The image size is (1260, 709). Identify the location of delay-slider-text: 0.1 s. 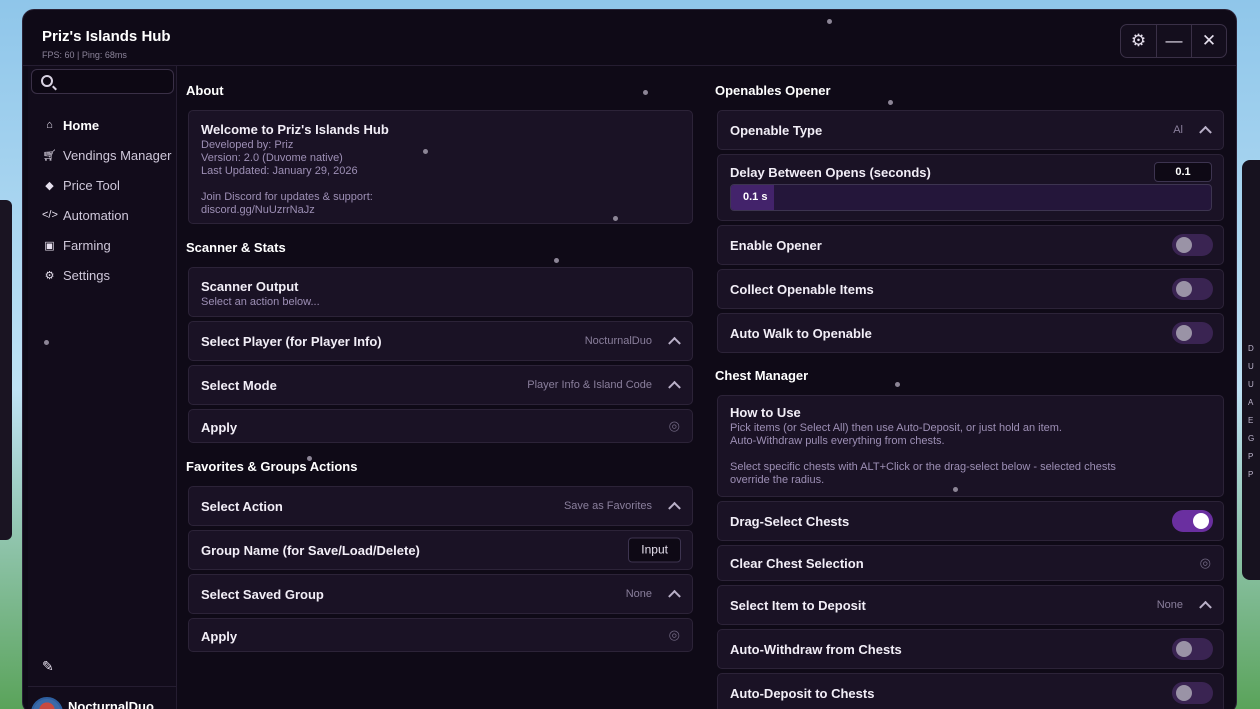
(755, 197).